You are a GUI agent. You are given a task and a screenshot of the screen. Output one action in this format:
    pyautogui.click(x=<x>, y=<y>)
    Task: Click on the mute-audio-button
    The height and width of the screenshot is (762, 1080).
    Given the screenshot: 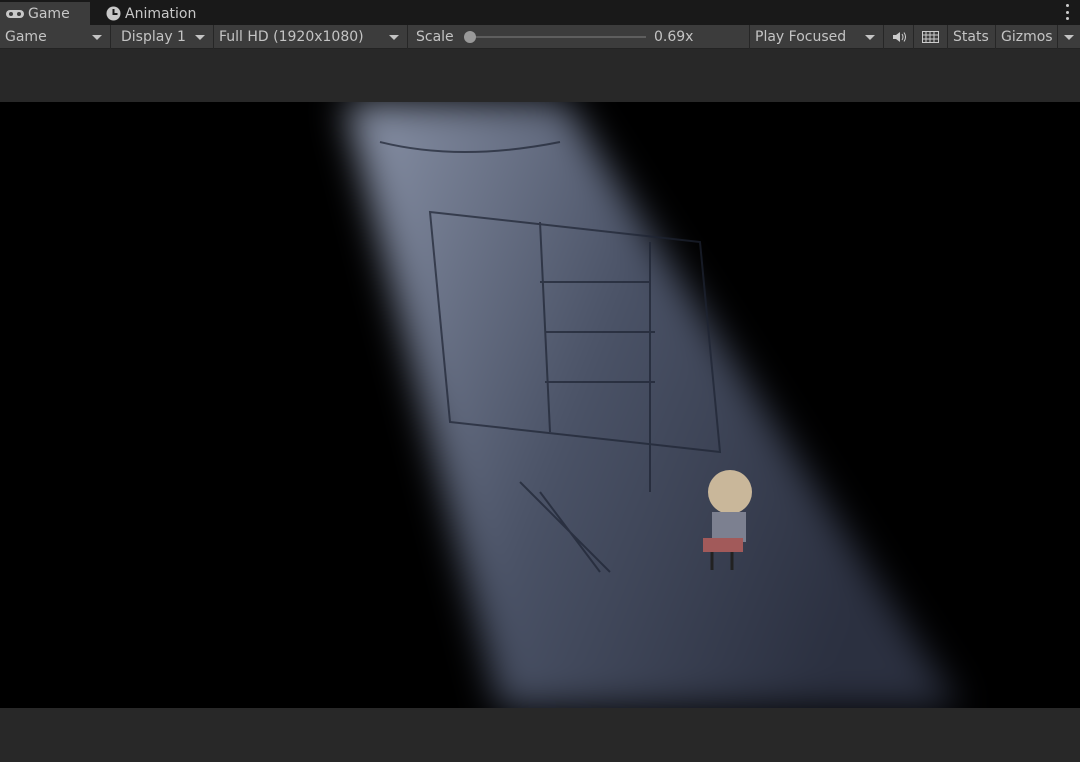 What is the action you would take?
    pyautogui.click(x=899, y=37)
    